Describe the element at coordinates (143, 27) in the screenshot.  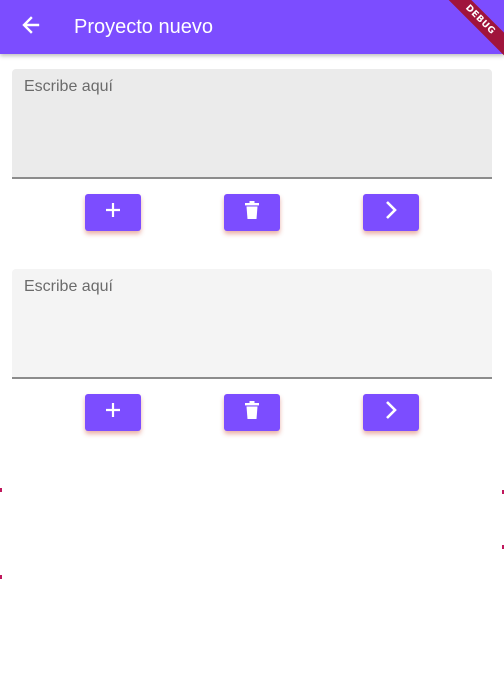
I see `page-title: Proyecto nuevo` at that location.